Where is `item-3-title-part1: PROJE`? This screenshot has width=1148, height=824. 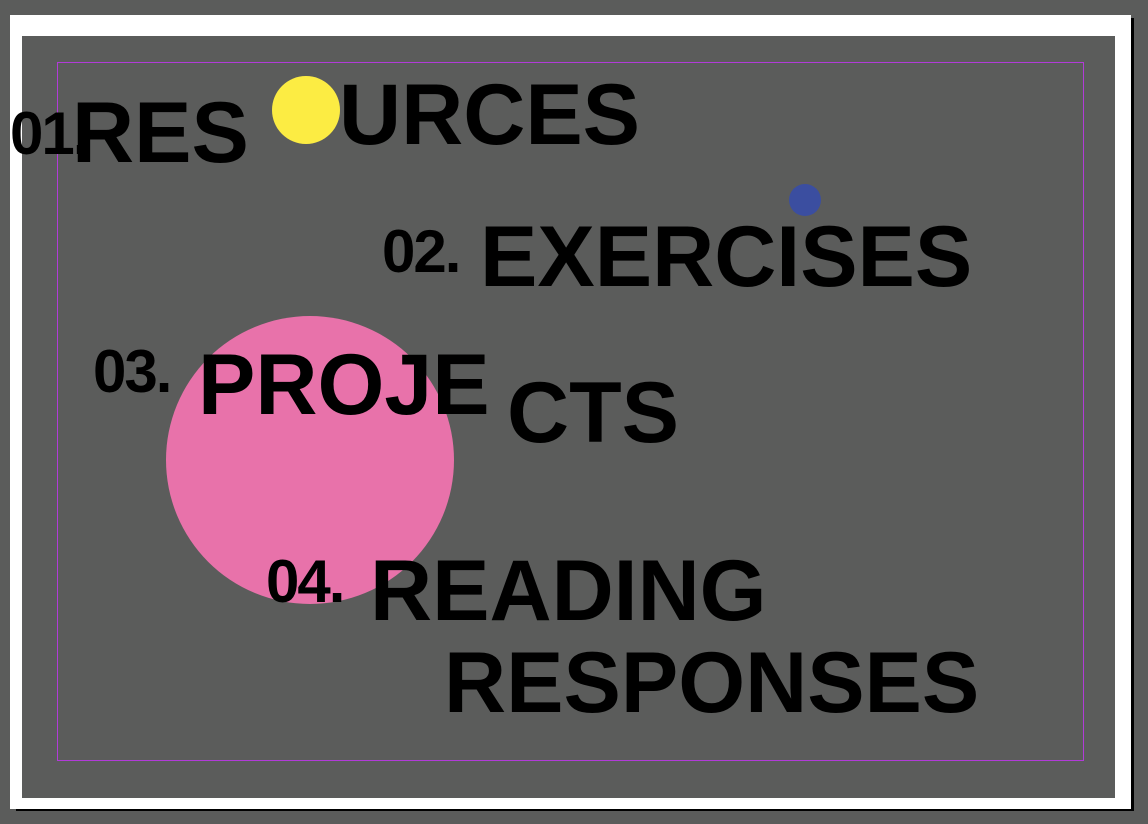 item-3-title-part1: PROJE is located at coordinates (344, 385).